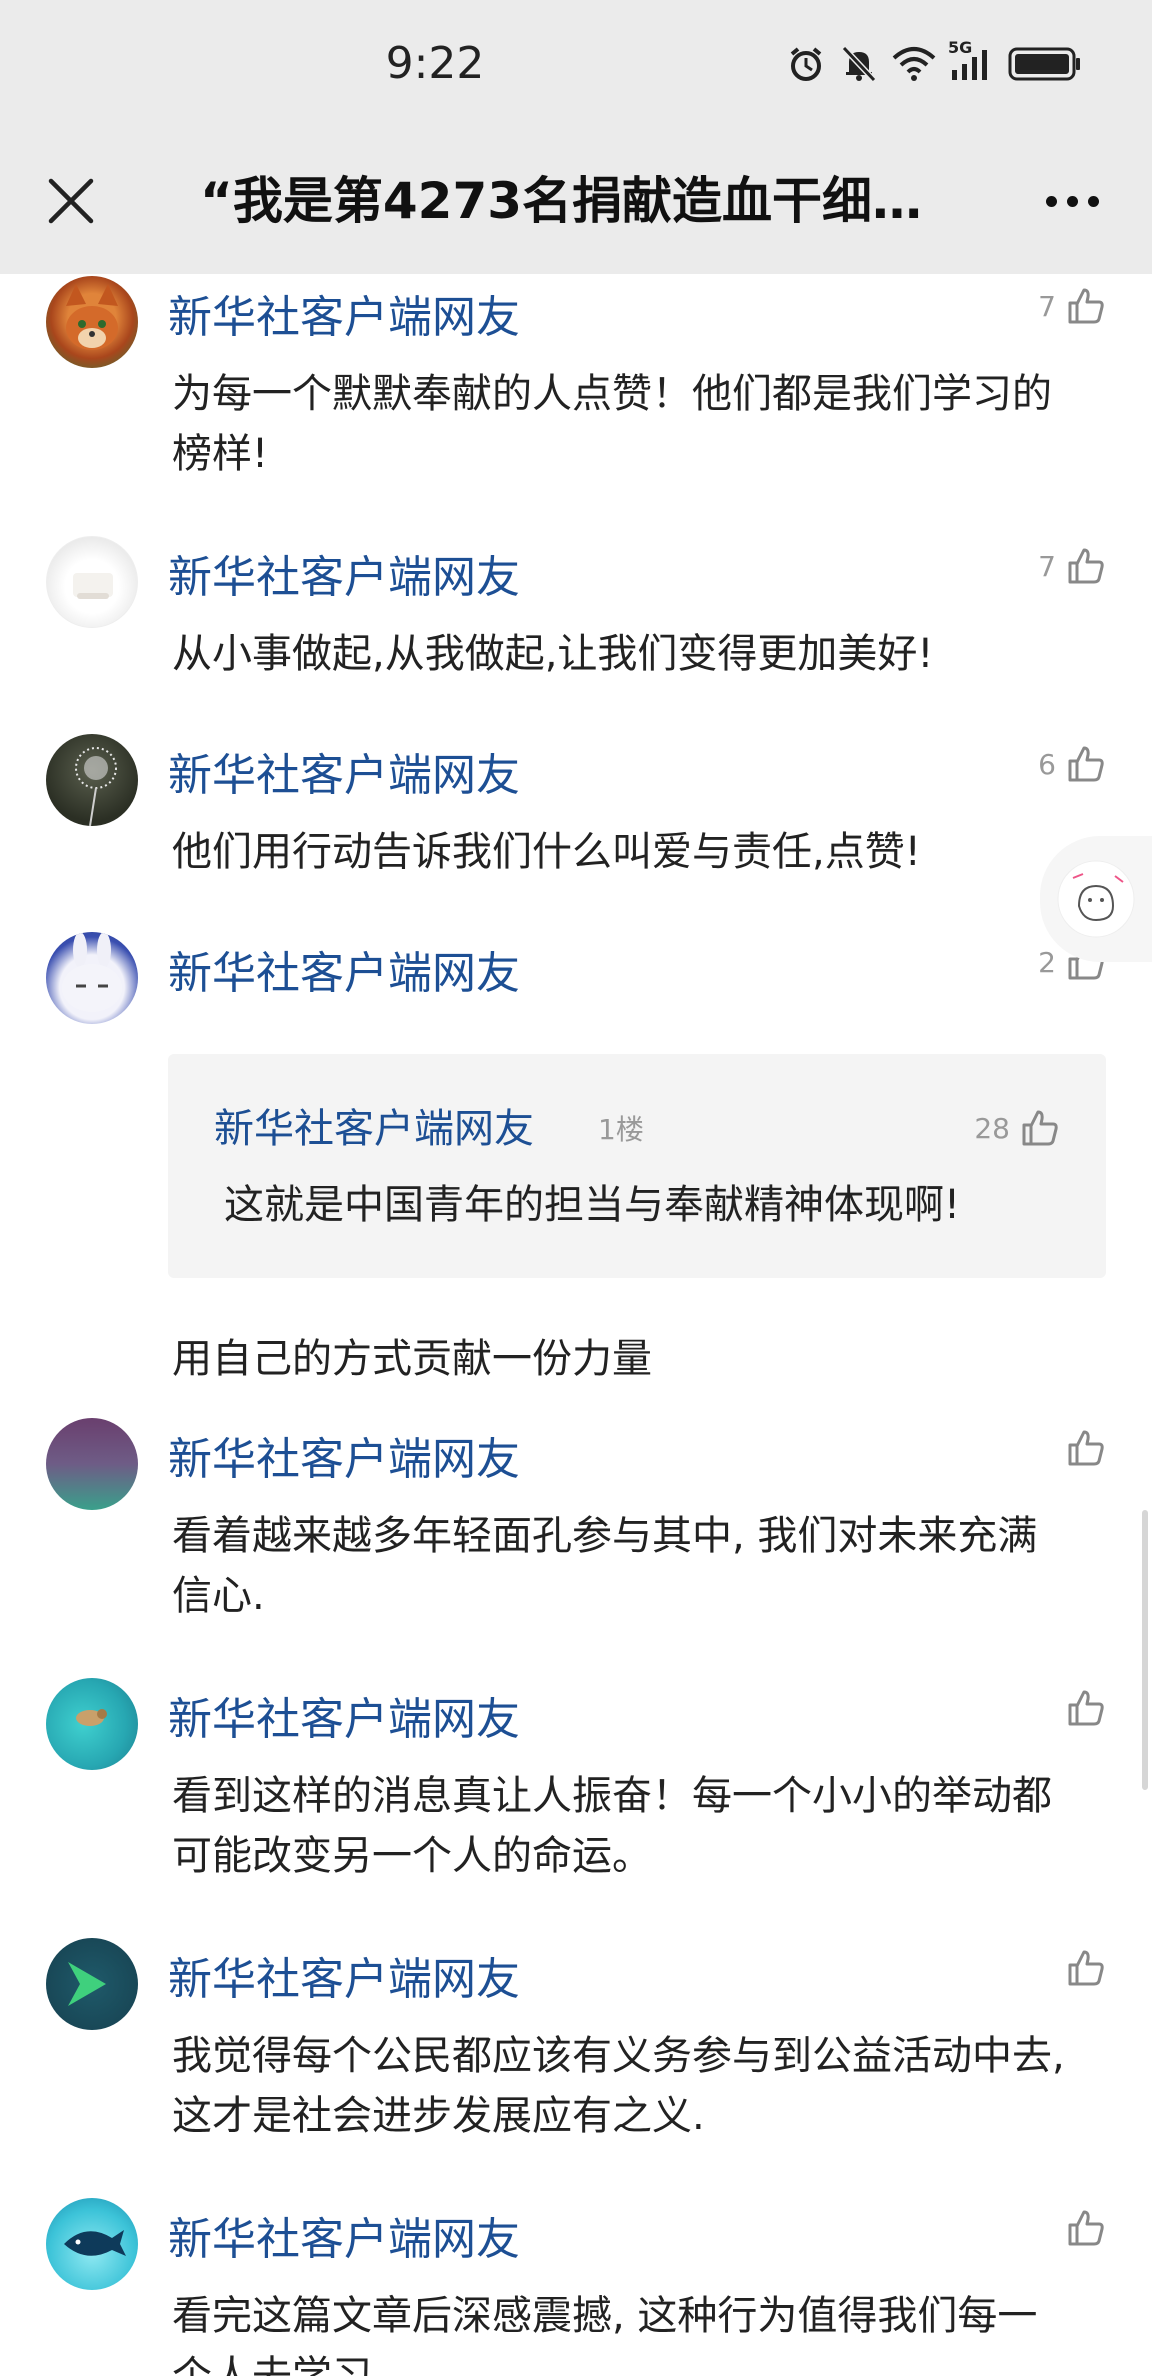 The image size is (1152, 2376). Describe the element at coordinates (1047, 962) in the screenshot. I see `like-count: 2` at that location.